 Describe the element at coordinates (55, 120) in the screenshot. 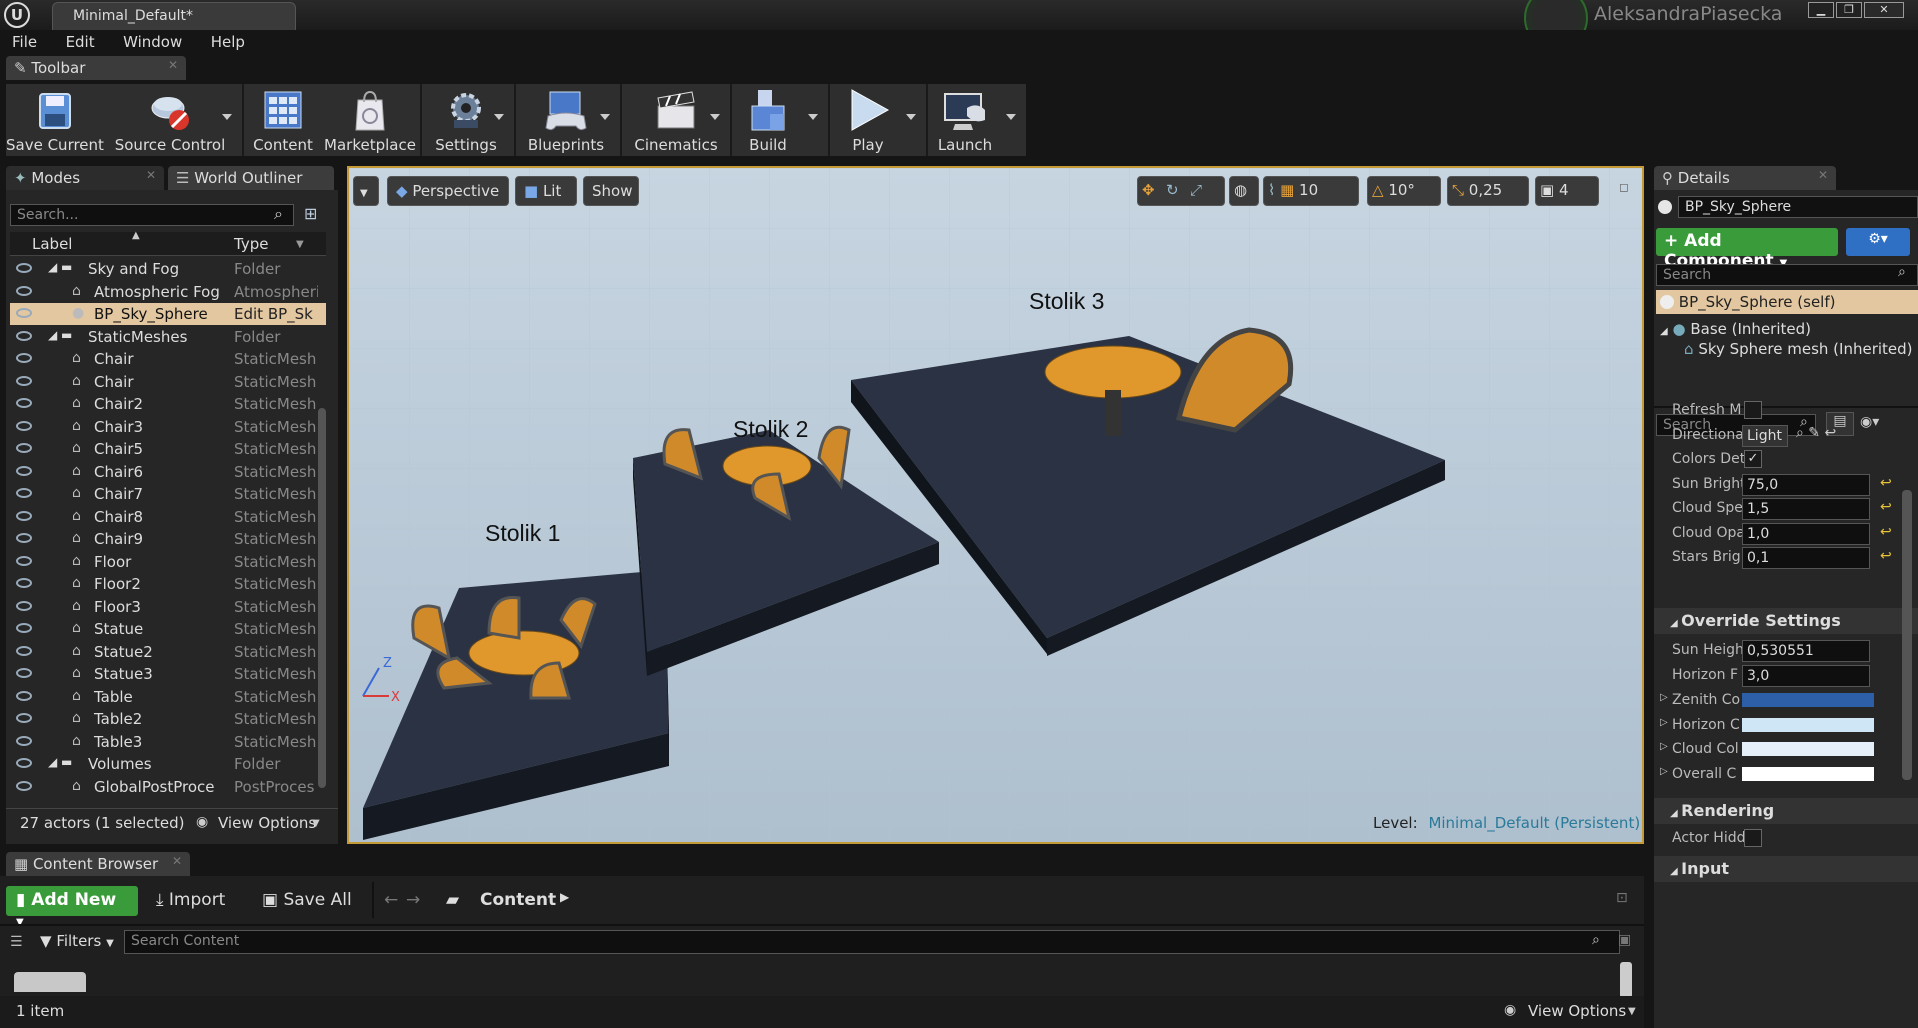

I see `save-current-button: Save Current` at that location.